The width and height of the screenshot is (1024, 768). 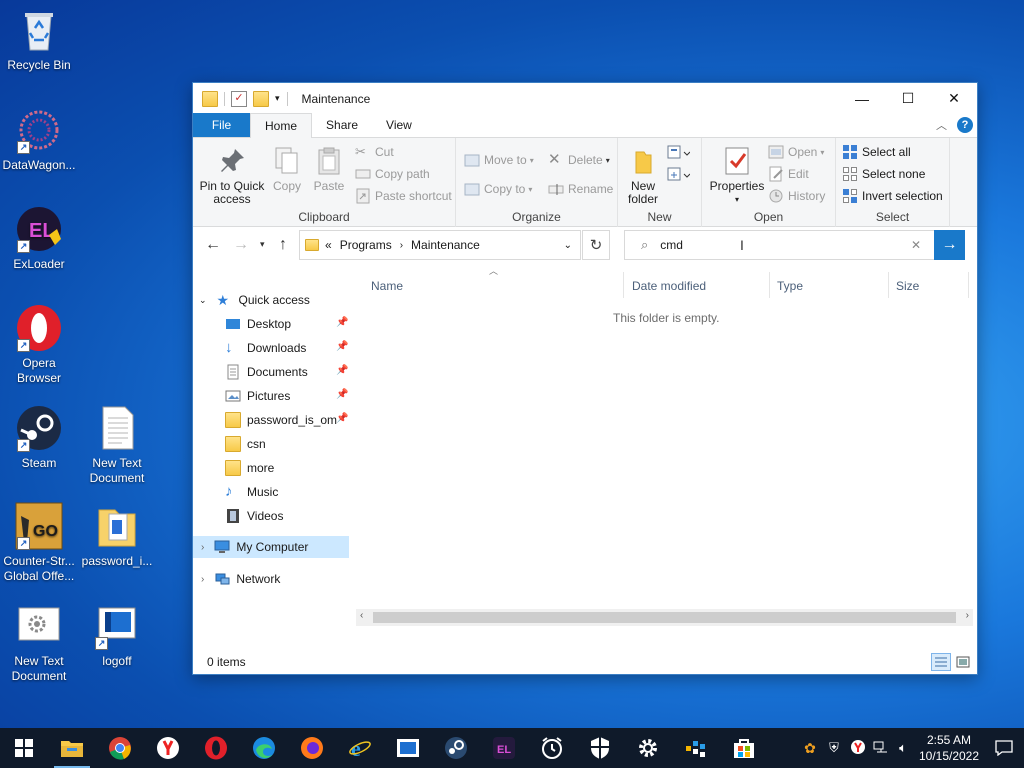 I want to click on desktop-icon-logoff: ↗ logoff, so click(x=117, y=635).